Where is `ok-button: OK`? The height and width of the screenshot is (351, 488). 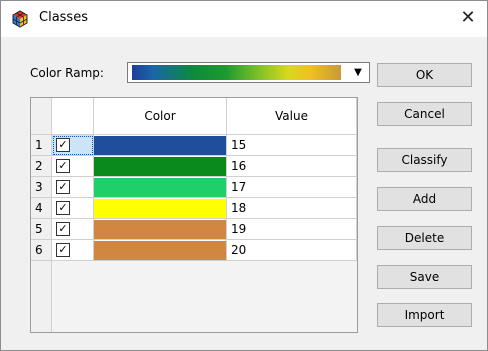
ok-button: OK is located at coordinates (424, 75).